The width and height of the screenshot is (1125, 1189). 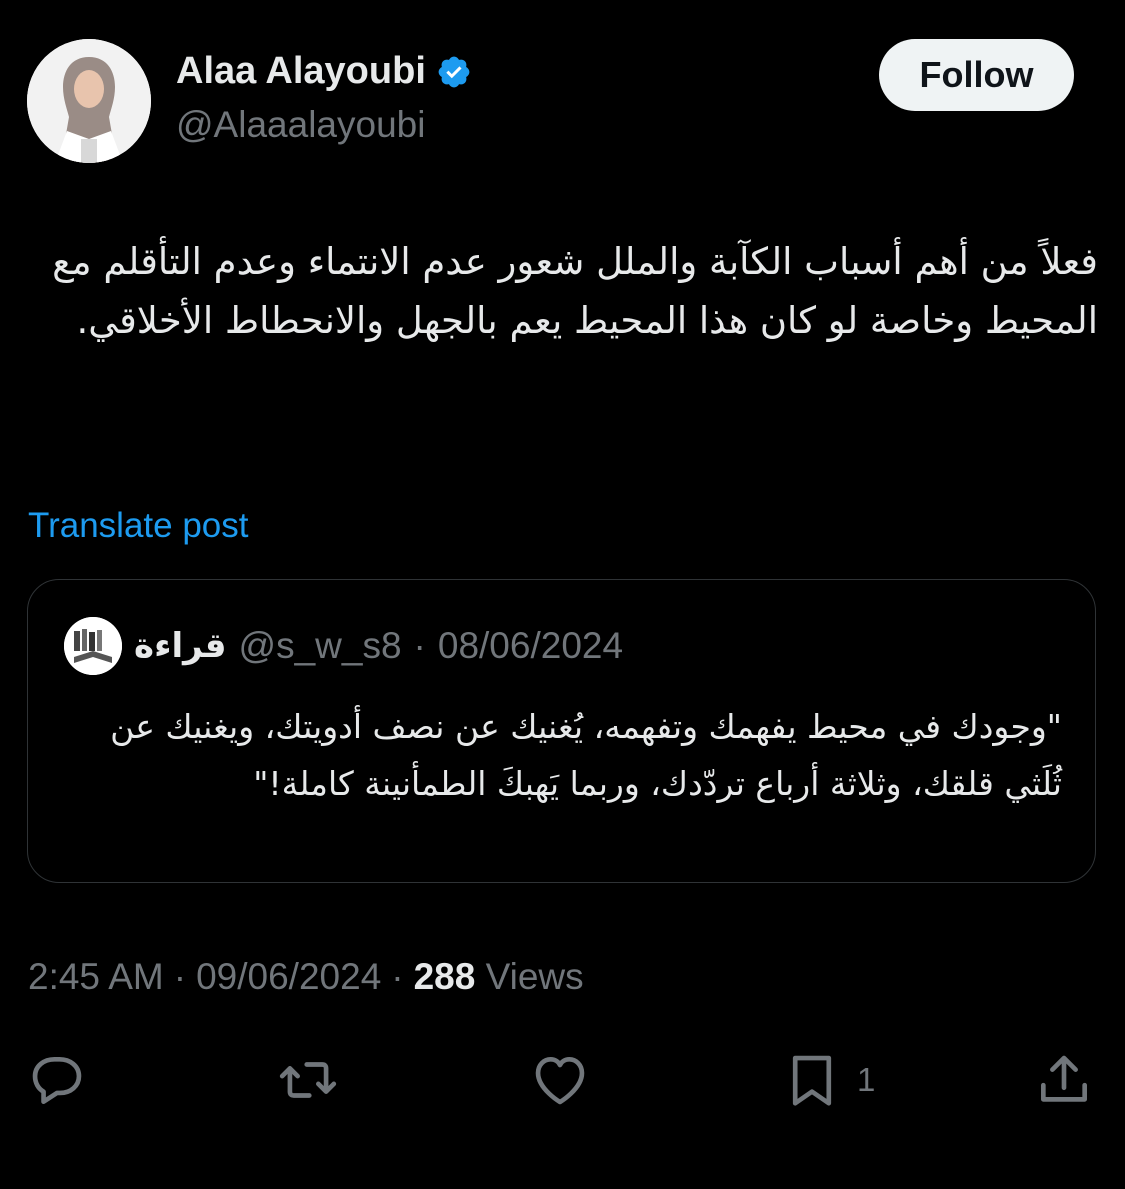 I want to click on author-handle: @Alaaalayoubi, so click(x=300, y=125).